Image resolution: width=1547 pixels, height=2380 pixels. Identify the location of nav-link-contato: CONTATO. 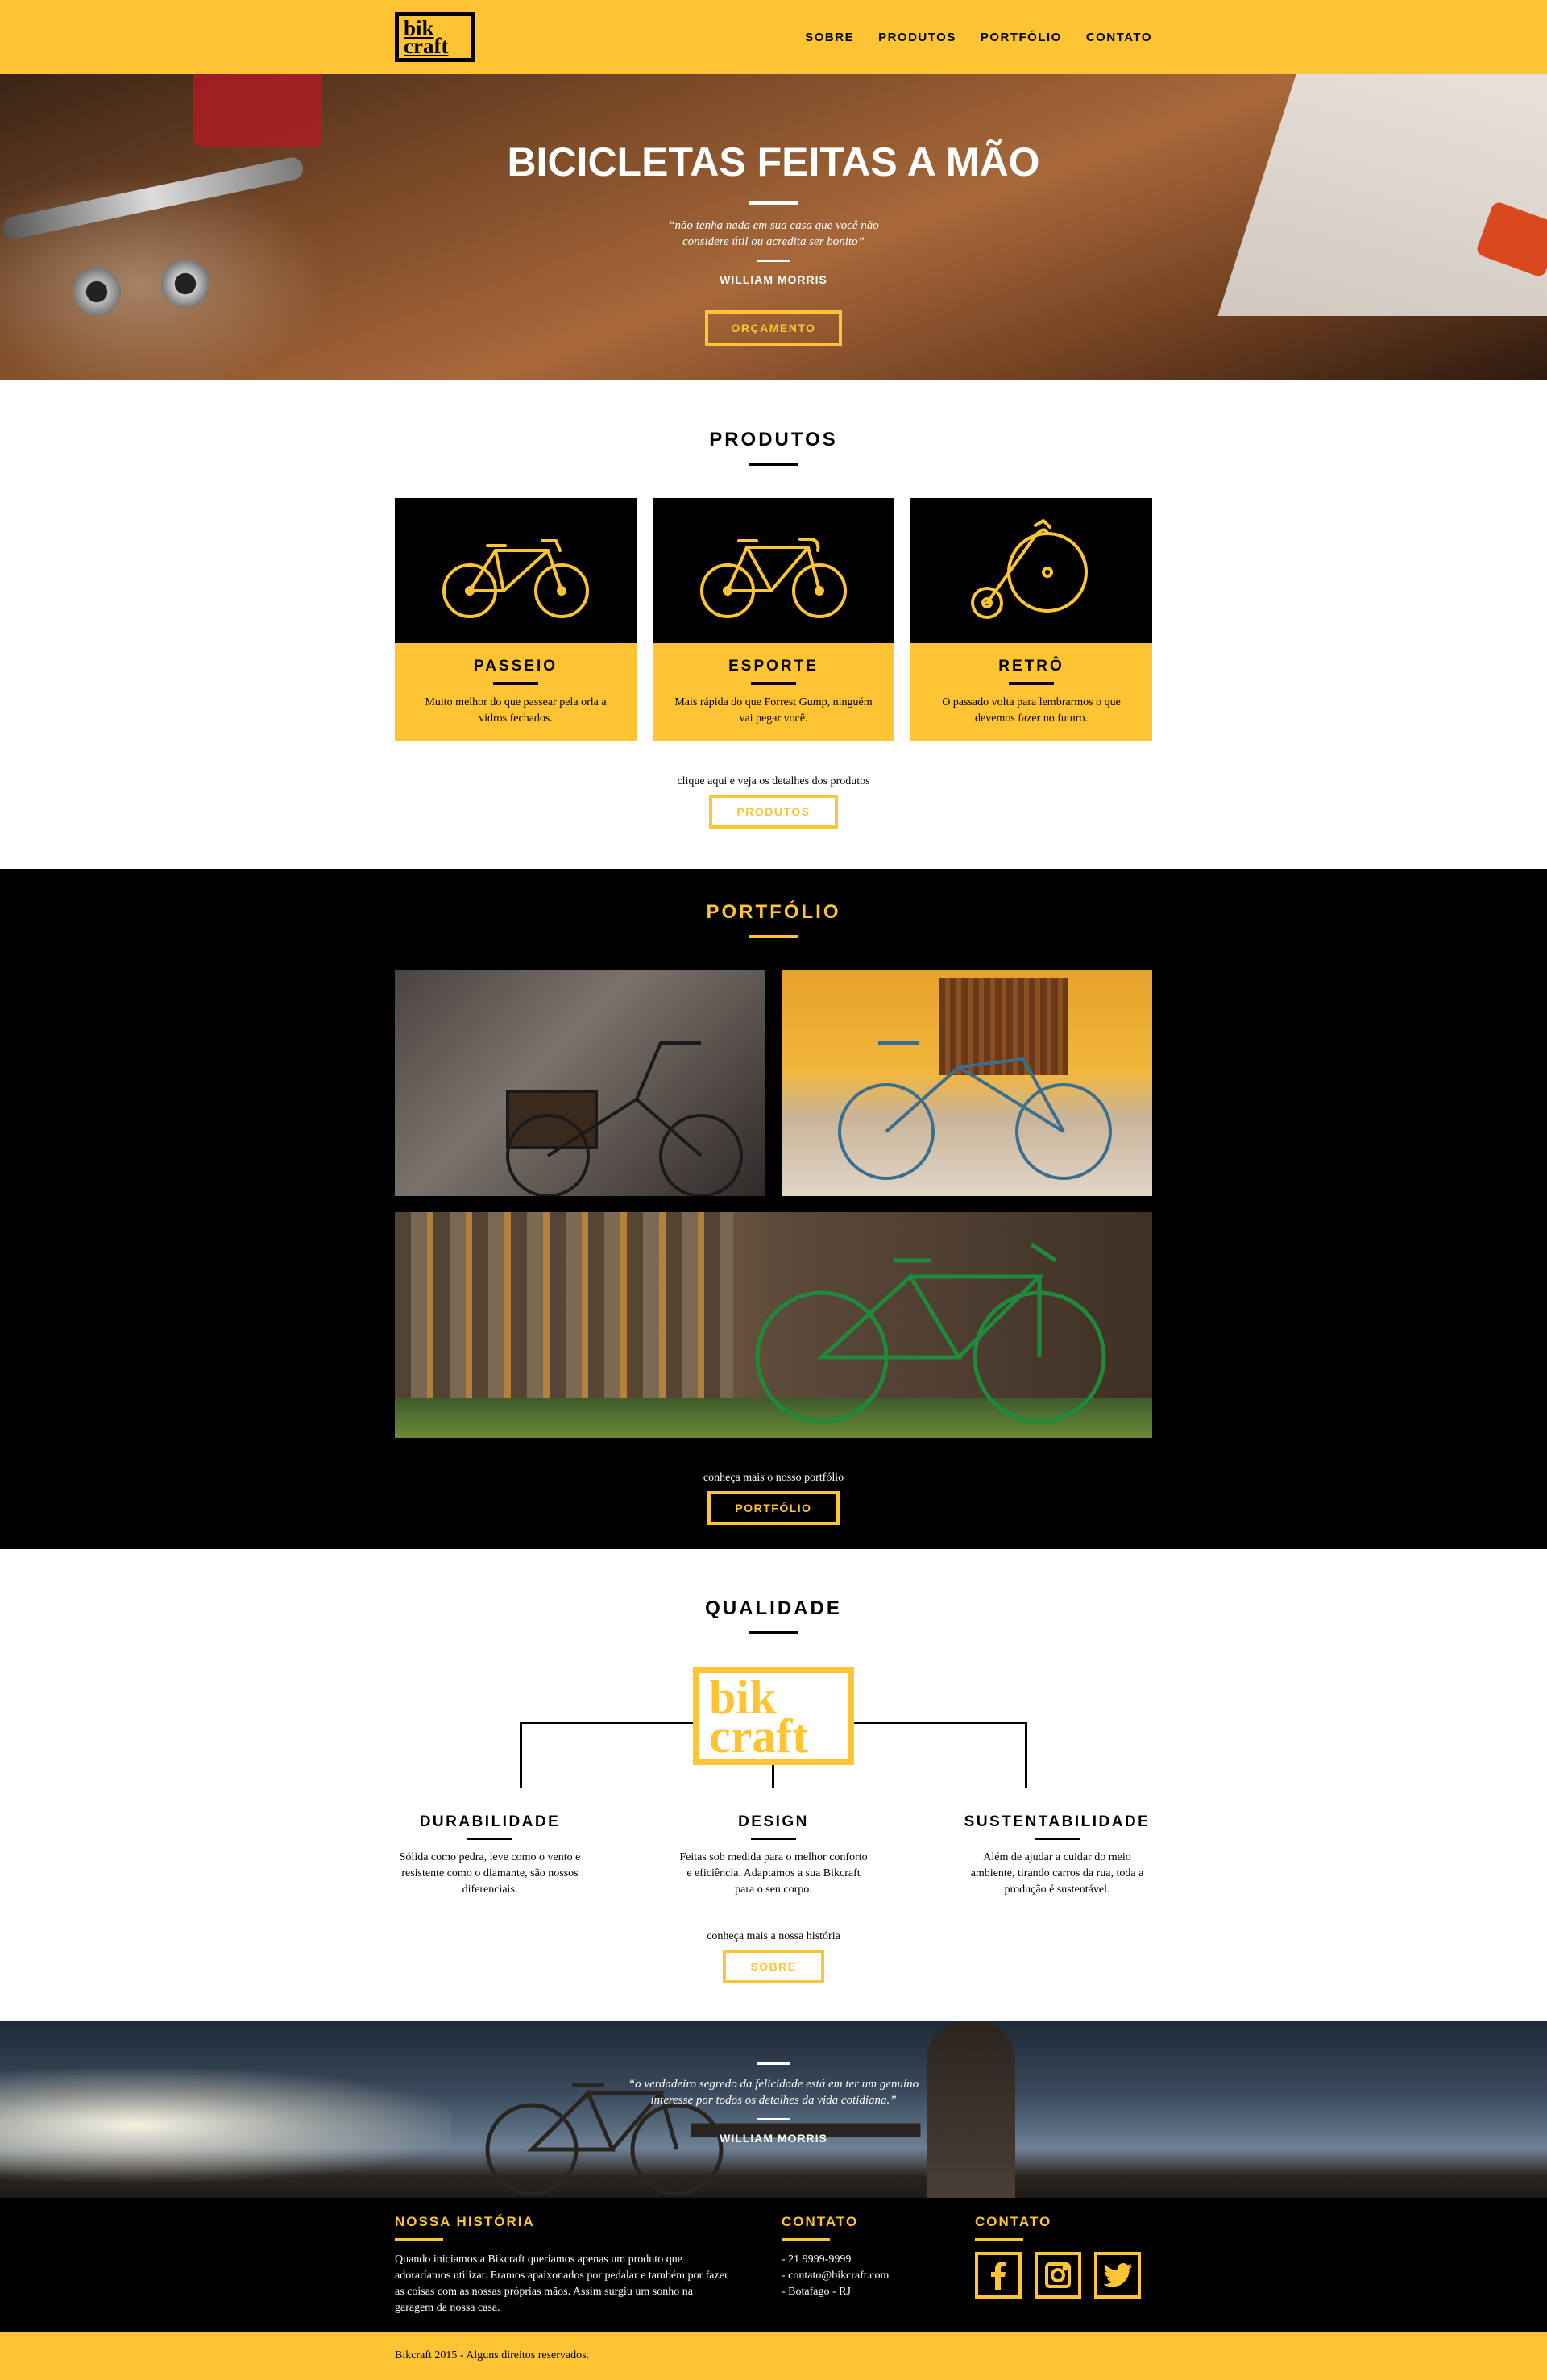
(1119, 37).